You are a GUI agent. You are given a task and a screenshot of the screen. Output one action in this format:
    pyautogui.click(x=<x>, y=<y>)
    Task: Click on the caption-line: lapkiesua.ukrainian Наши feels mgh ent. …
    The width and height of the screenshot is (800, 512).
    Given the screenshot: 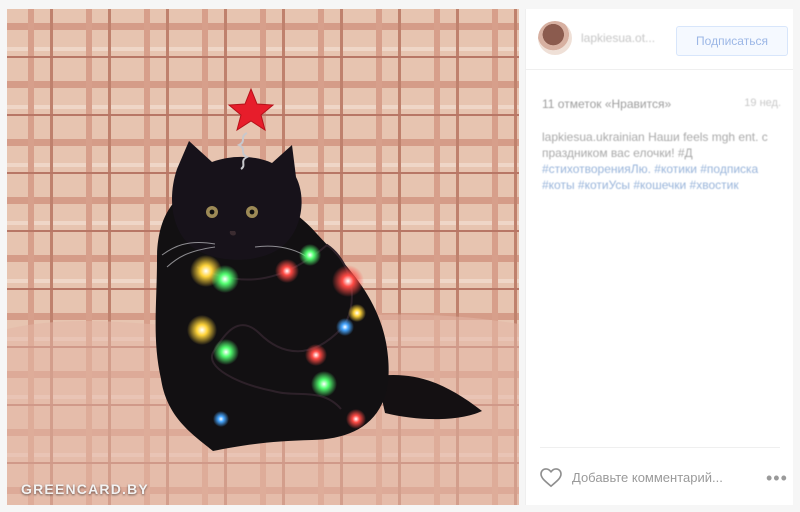 What is the action you would take?
    pyautogui.click(x=655, y=137)
    